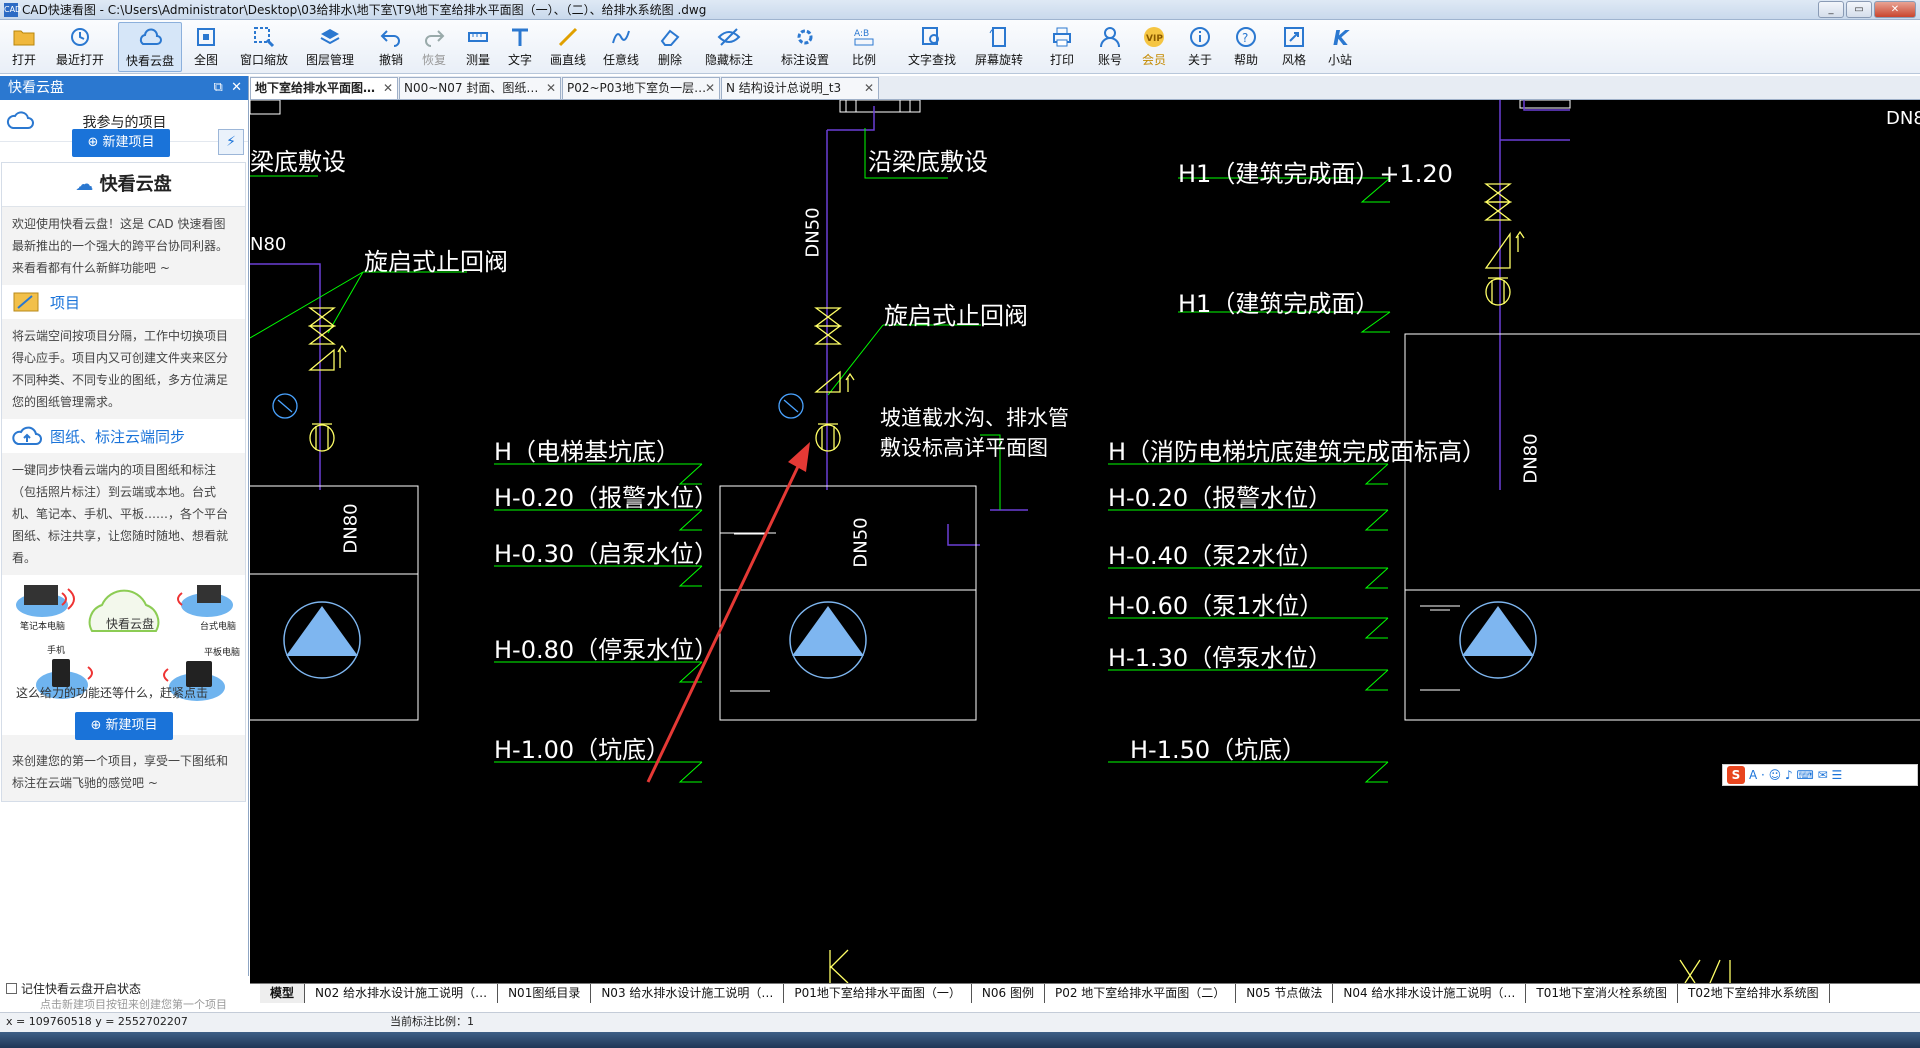 The image size is (1920, 1048). Describe the element at coordinates (23, 60) in the screenshot. I see `toolbar-label: 打开` at that location.